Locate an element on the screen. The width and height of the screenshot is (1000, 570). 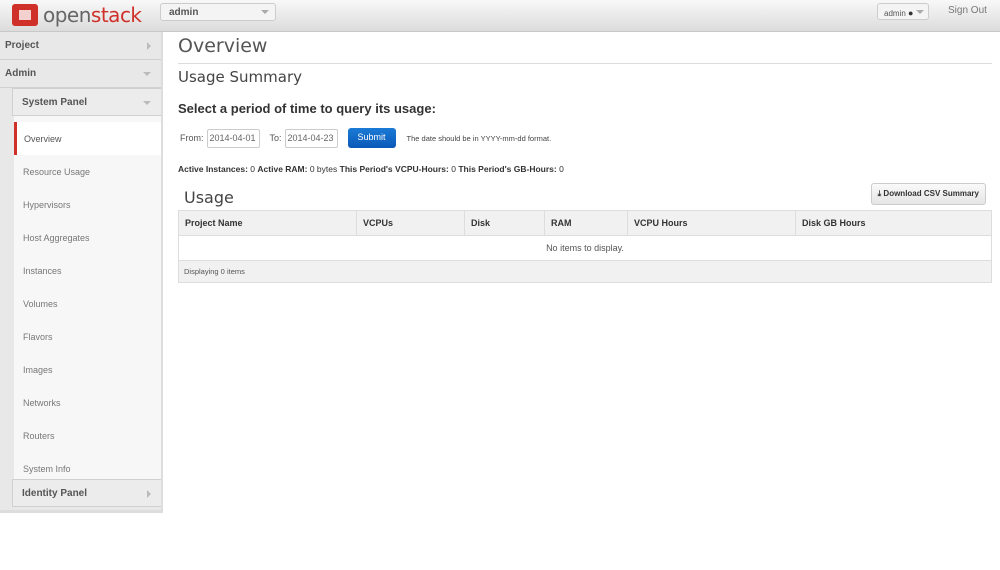
download-csv-button: ⤓ Download CSV Summary is located at coordinates (928, 194).